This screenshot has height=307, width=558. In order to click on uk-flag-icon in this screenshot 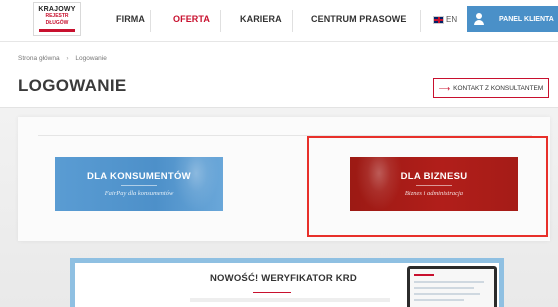, I will do `click(438, 20)`.